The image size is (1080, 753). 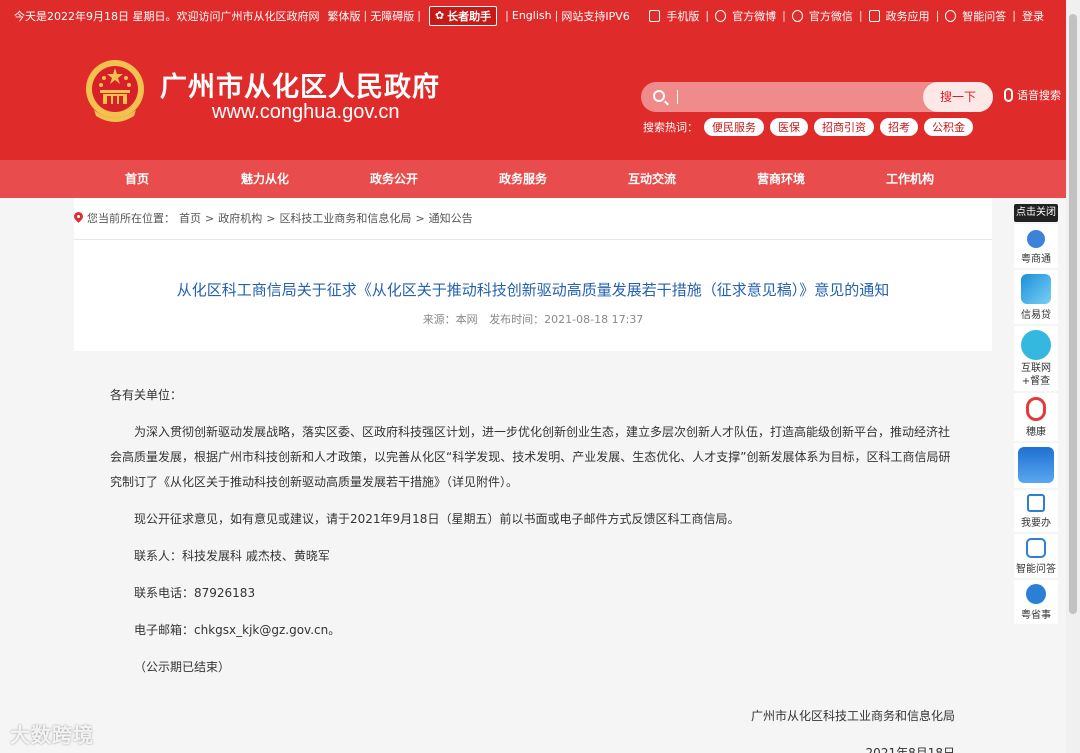 I want to click on page-scrollbar, so click(x=1073, y=376).